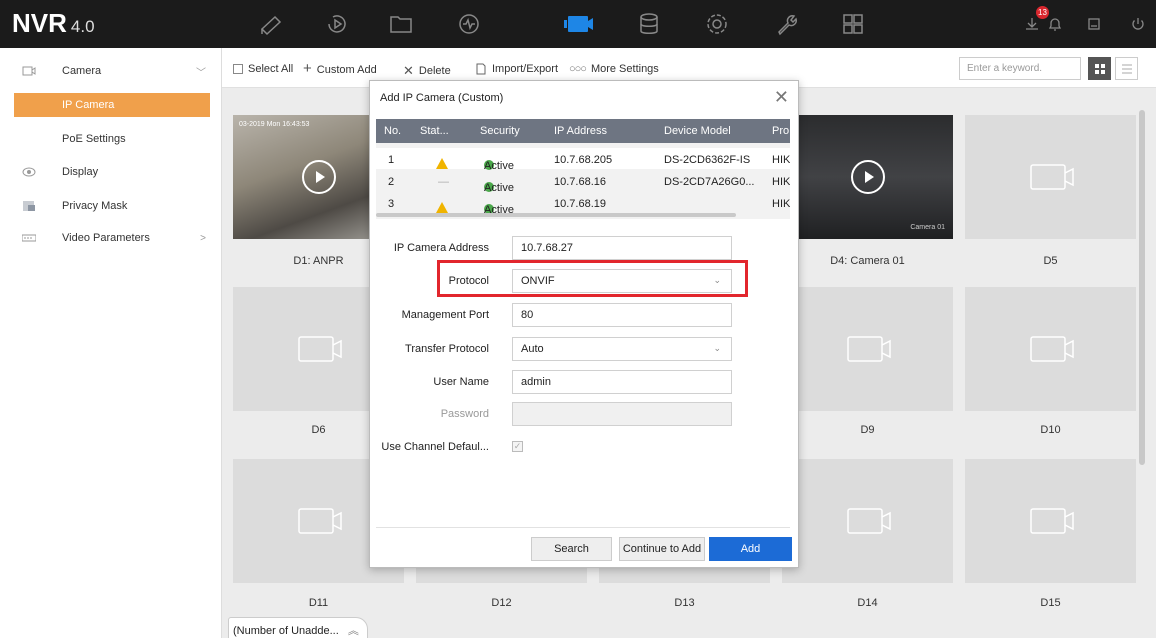 The image size is (1156, 638). What do you see at coordinates (867, 603) in the screenshot?
I see `tile-label: D14` at bounding box center [867, 603].